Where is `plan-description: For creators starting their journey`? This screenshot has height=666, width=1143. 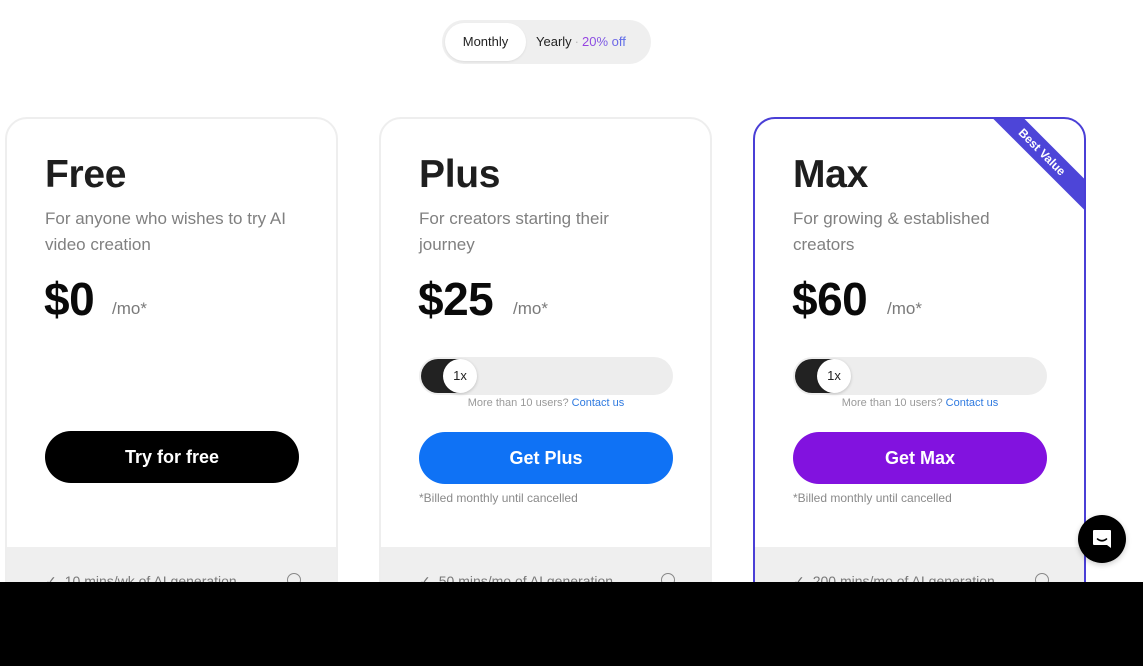
plan-description: For creators starting their journey is located at coordinates (514, 231).